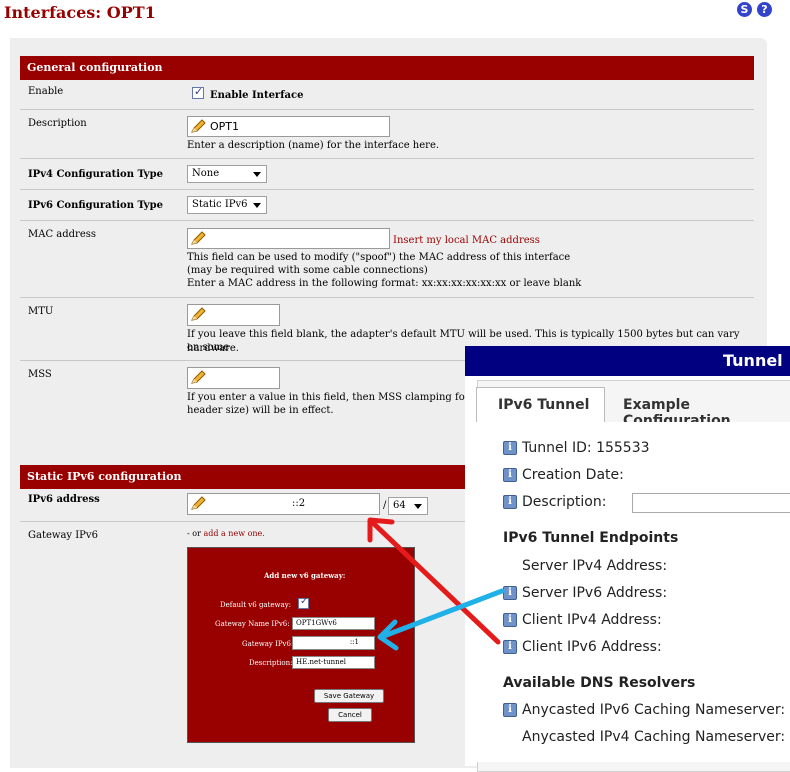 This screenshot has height=772, width=790. I want to click on red-arrow, so click(434, 581).